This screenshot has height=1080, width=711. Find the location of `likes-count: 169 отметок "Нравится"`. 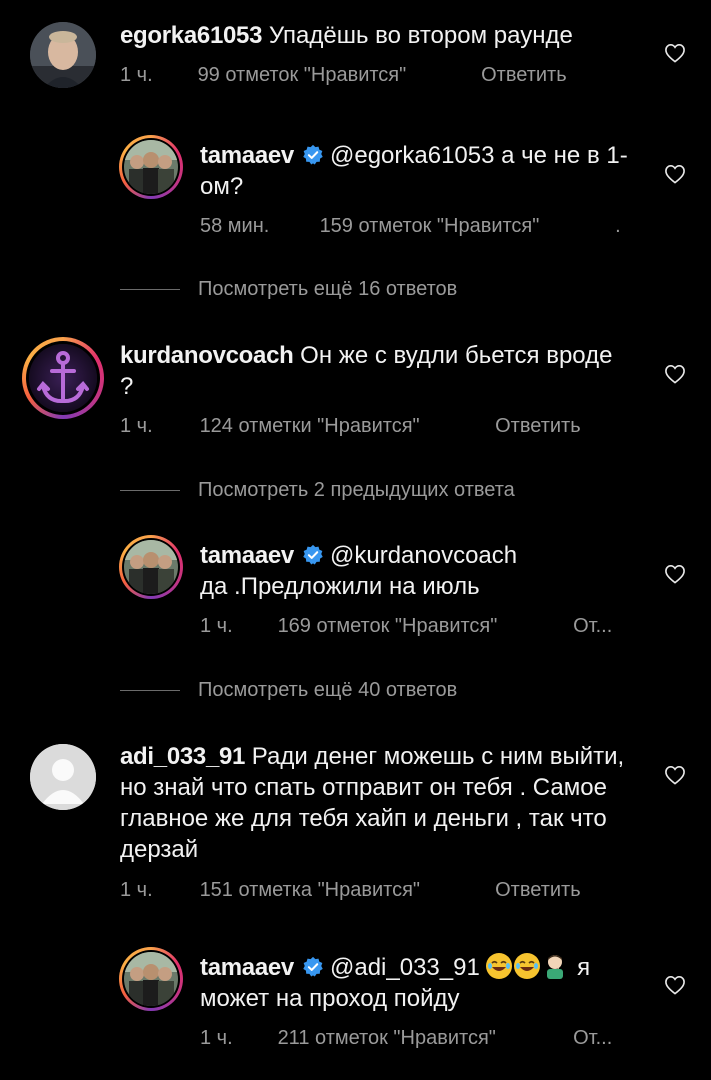

likes-count: 169 отметок "Нравится" is located at coordinates (423, 626).